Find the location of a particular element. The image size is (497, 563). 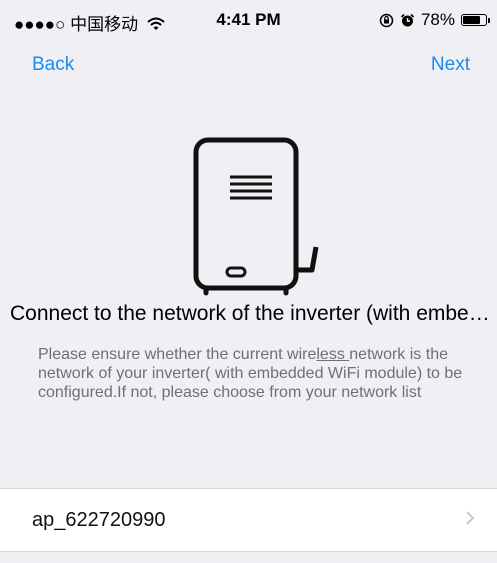

network-list-item: ap_622720990 is located at coordinates (248, 520).